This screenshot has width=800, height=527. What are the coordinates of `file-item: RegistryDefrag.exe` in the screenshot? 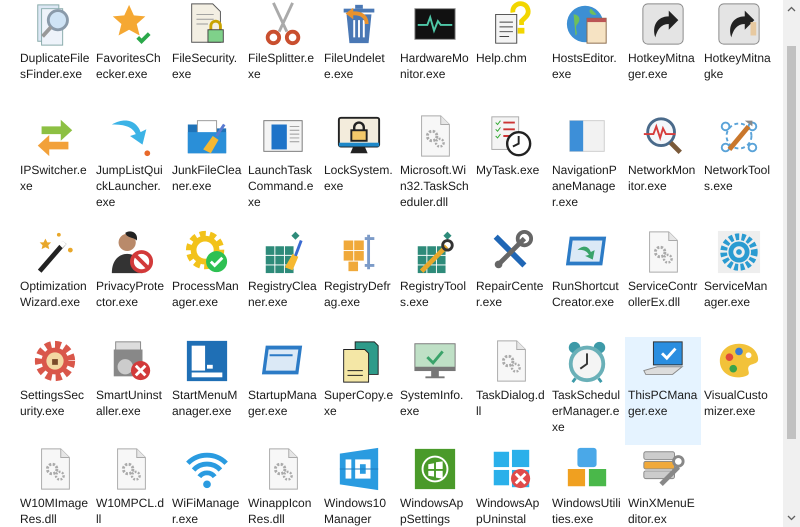 It's located at (359, 282).